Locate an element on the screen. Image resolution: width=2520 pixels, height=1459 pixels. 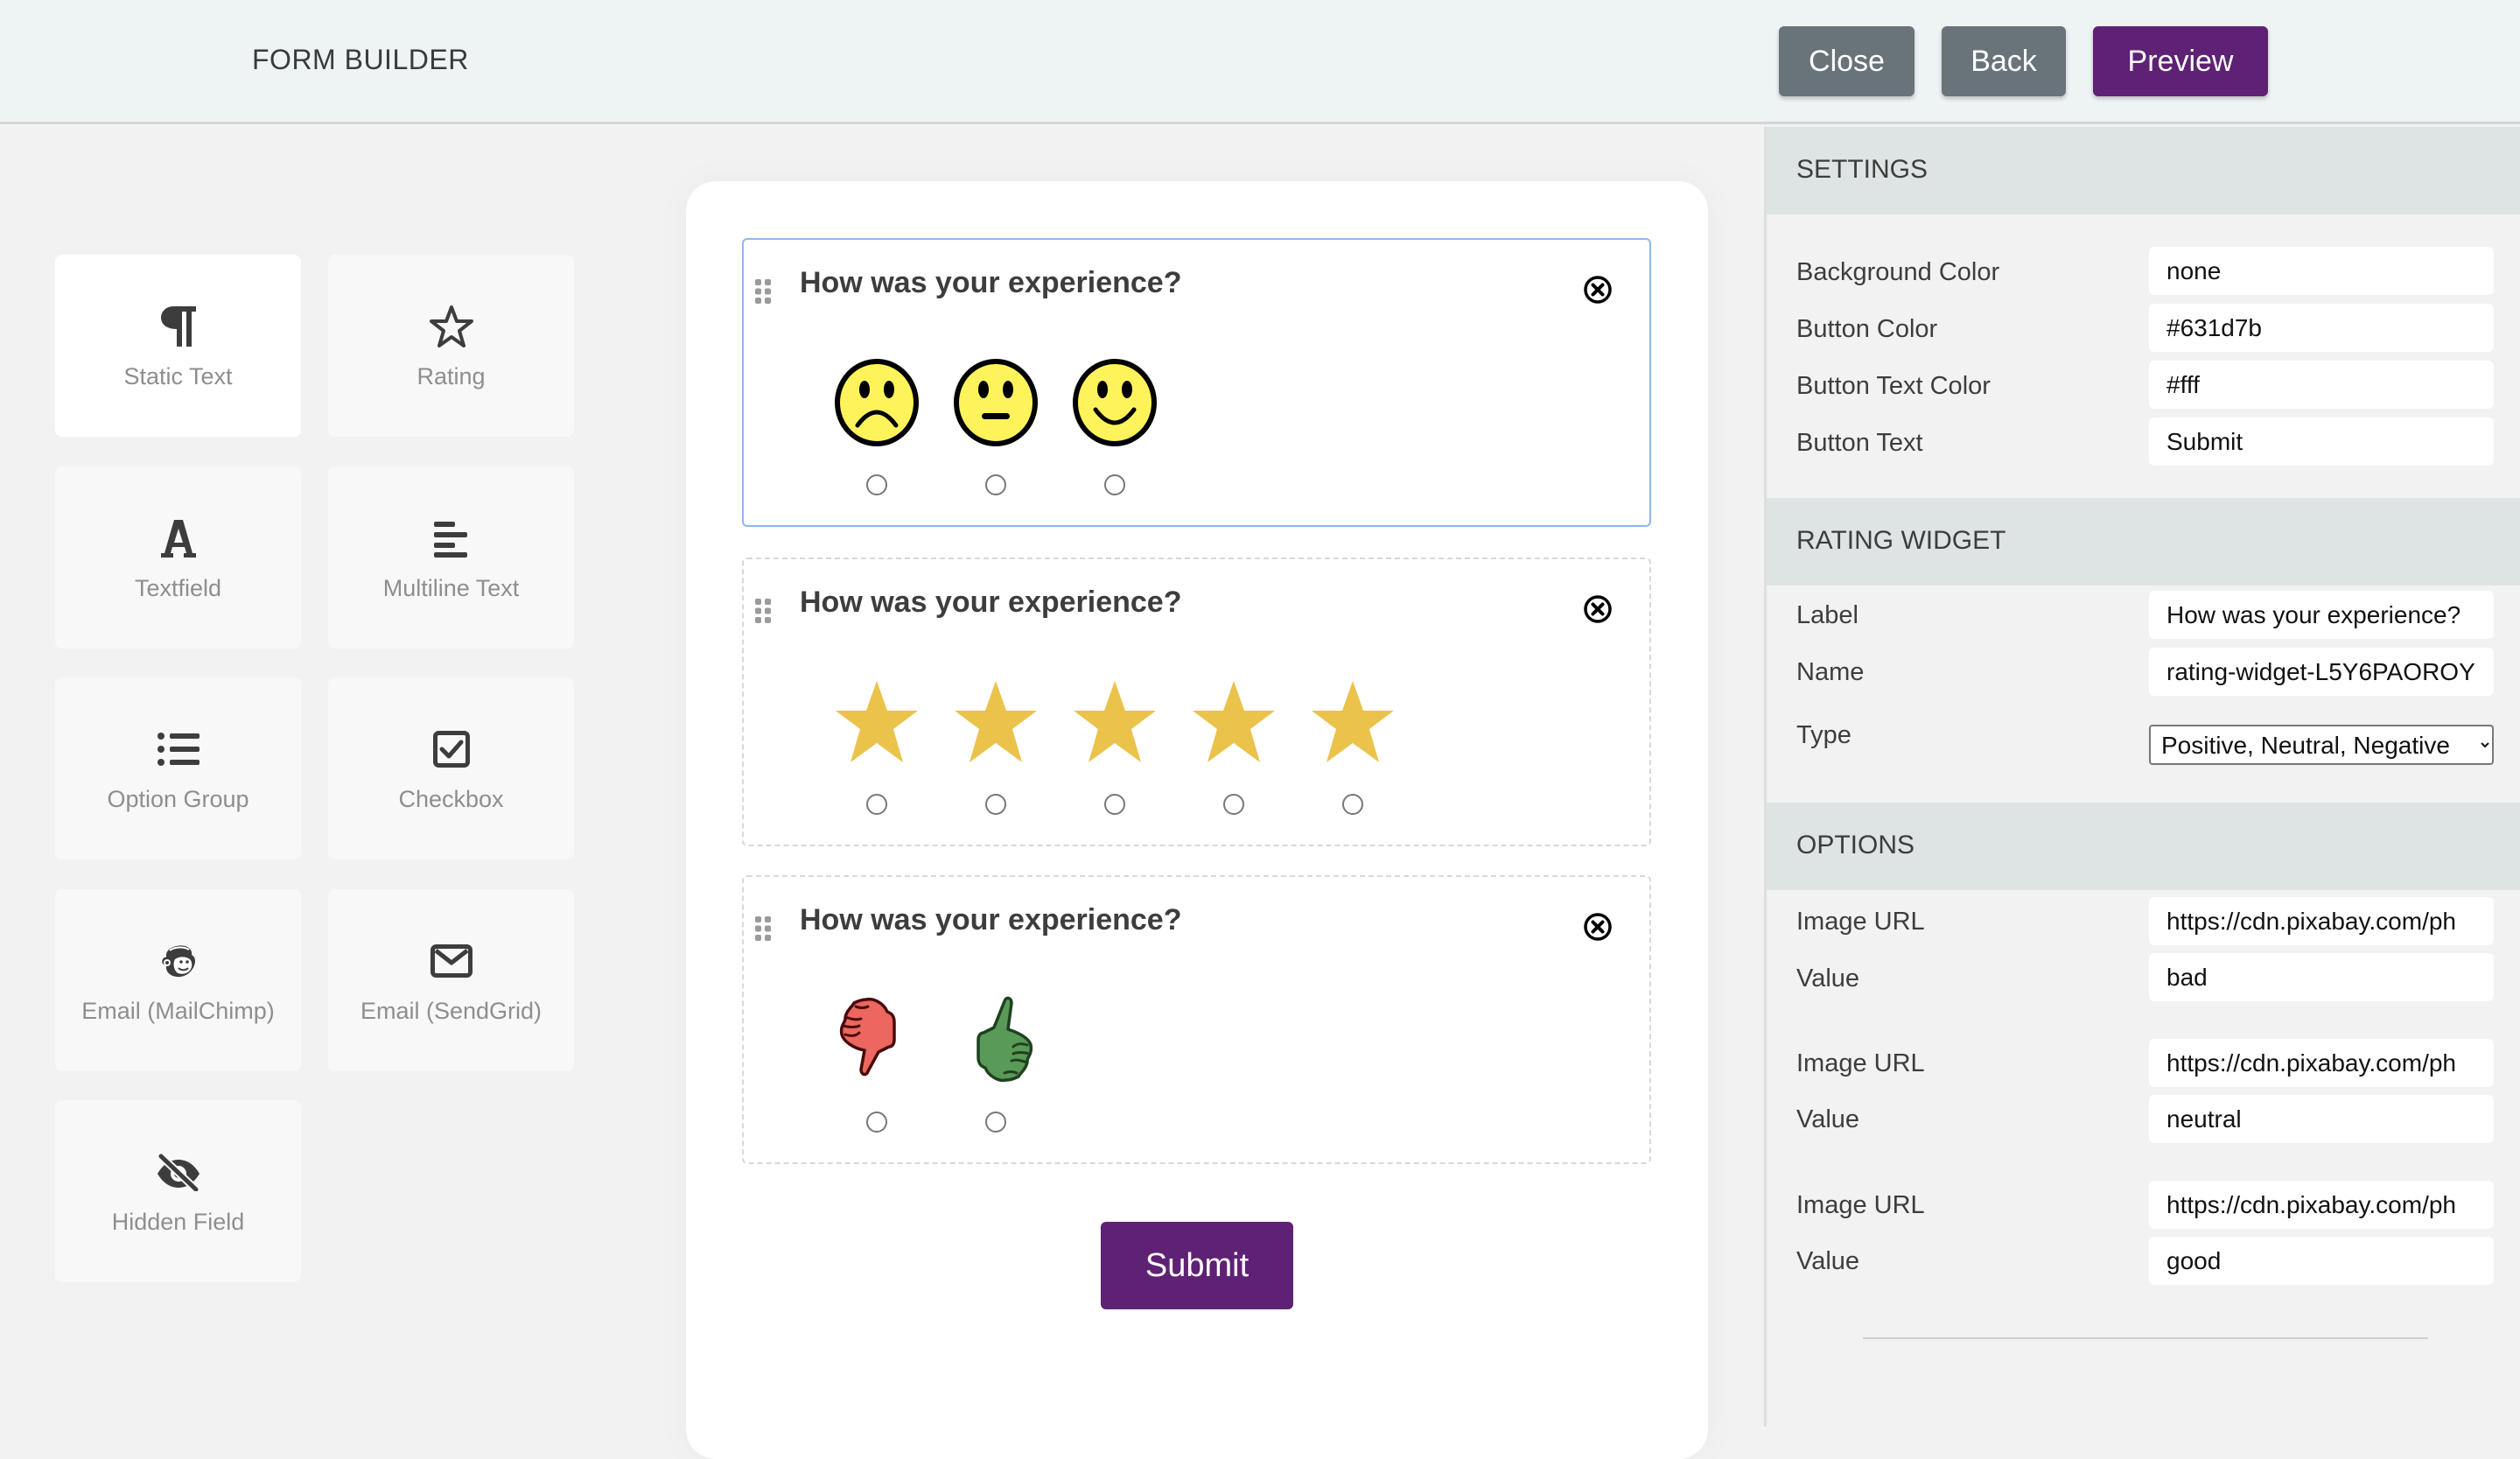
palette-item-email-mailchimp: Email (MailChimp) is located at coordinates (178, 980).